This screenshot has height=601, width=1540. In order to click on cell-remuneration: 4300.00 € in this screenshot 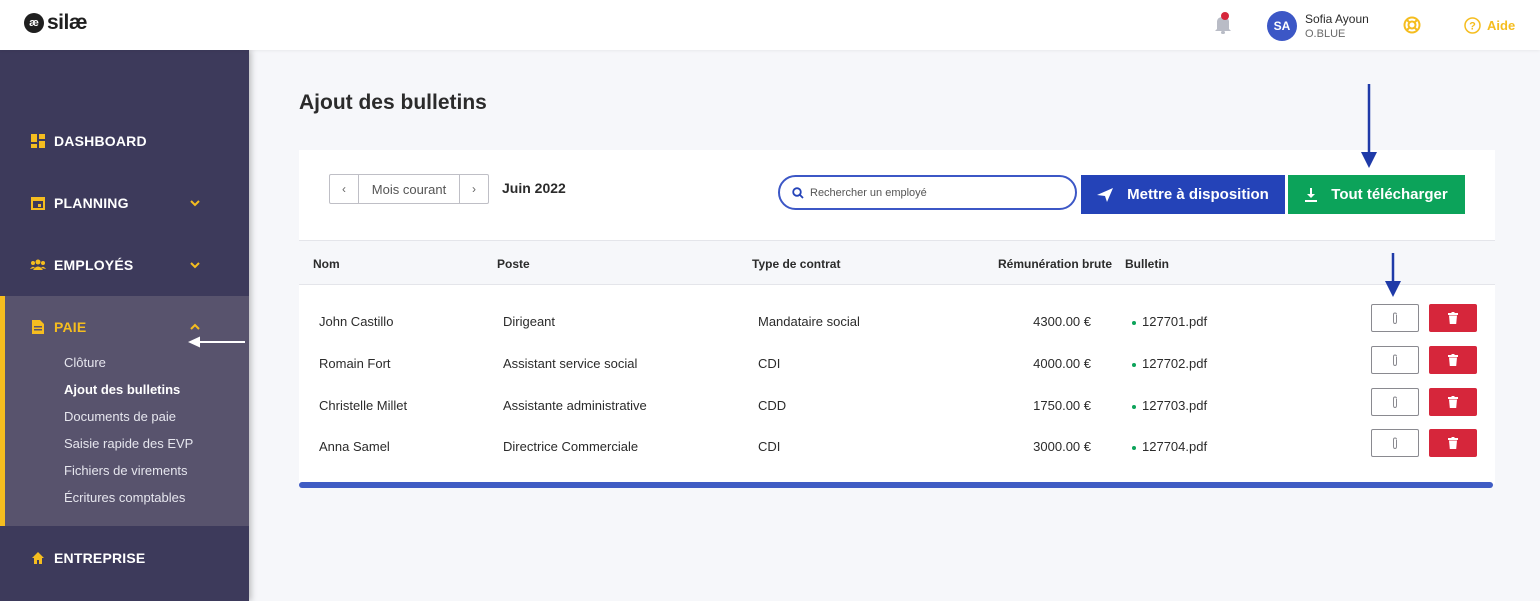, I will do `click(1062, 321)`.